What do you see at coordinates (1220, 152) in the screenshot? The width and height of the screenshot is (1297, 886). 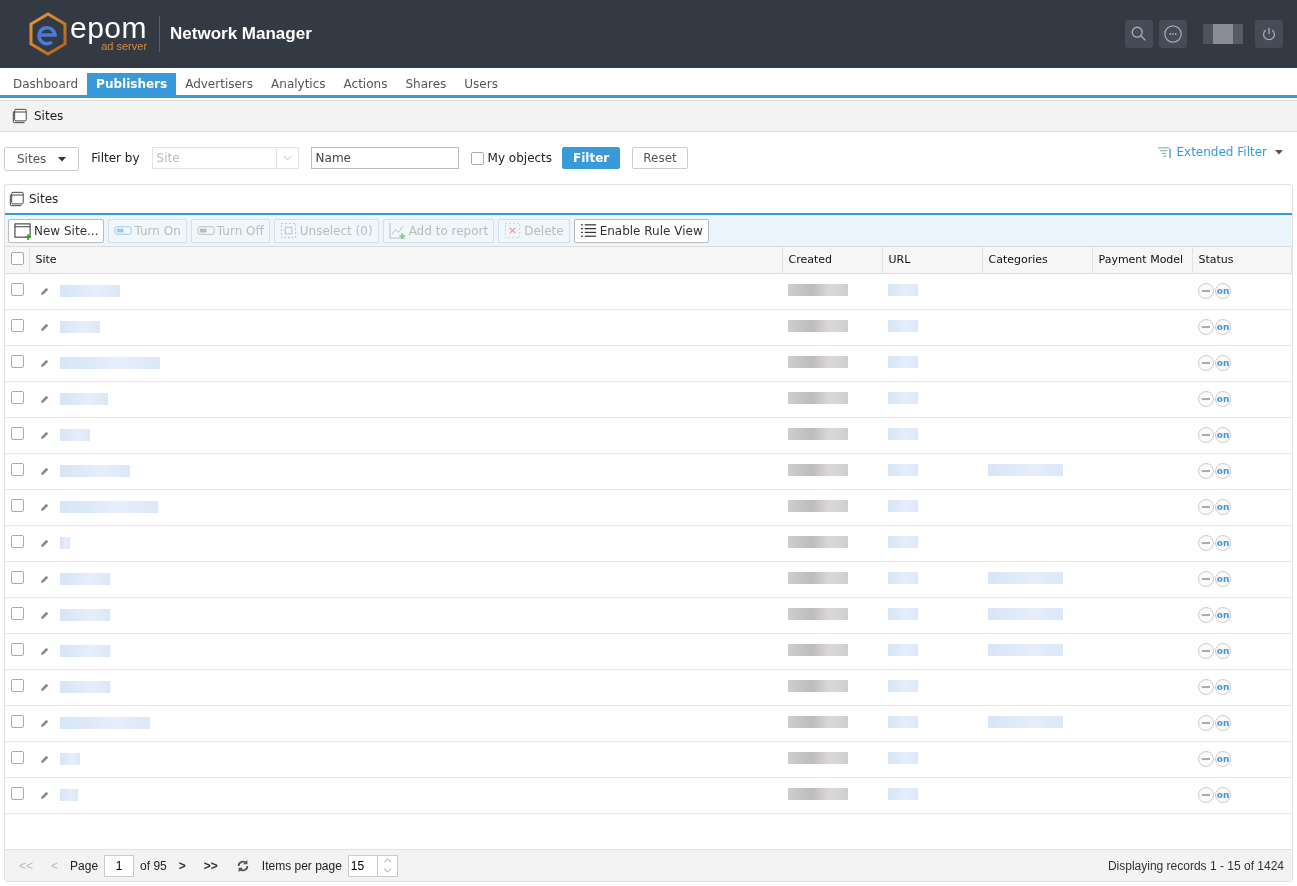 I see `extended-filter-link: Extended Filter` at bounding box center [1220, 152].